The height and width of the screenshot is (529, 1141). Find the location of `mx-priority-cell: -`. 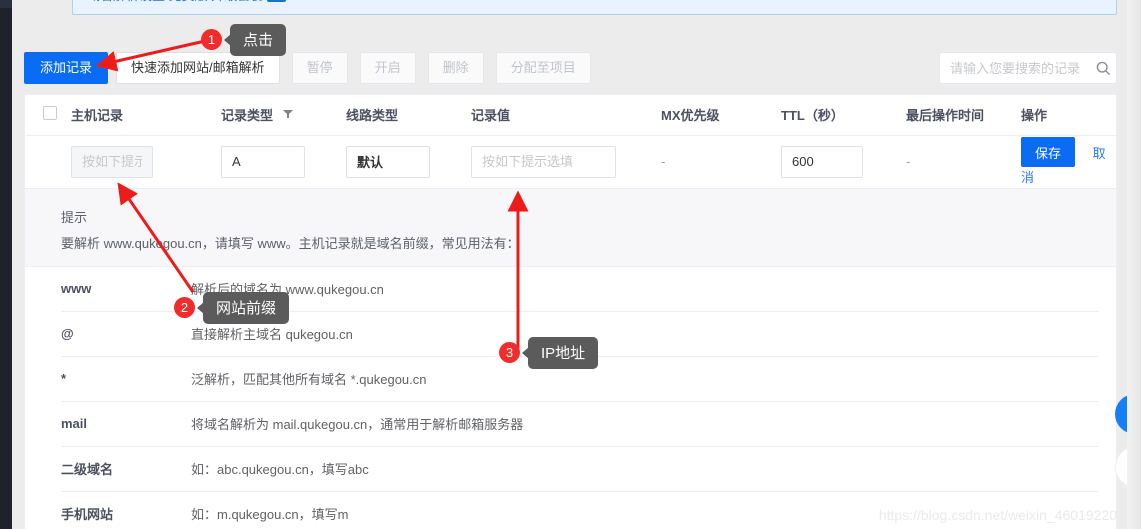

mx-priority-cell: - is located at coordinates (721, 162).